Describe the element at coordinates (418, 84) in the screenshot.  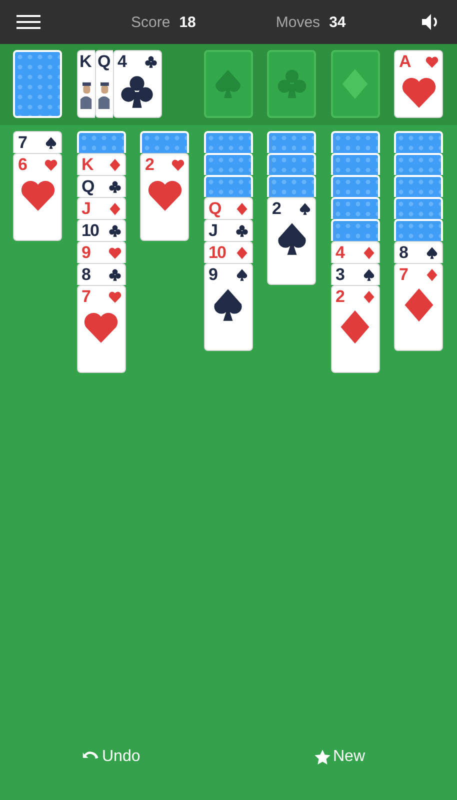
I see `playing-card: A` at that location.